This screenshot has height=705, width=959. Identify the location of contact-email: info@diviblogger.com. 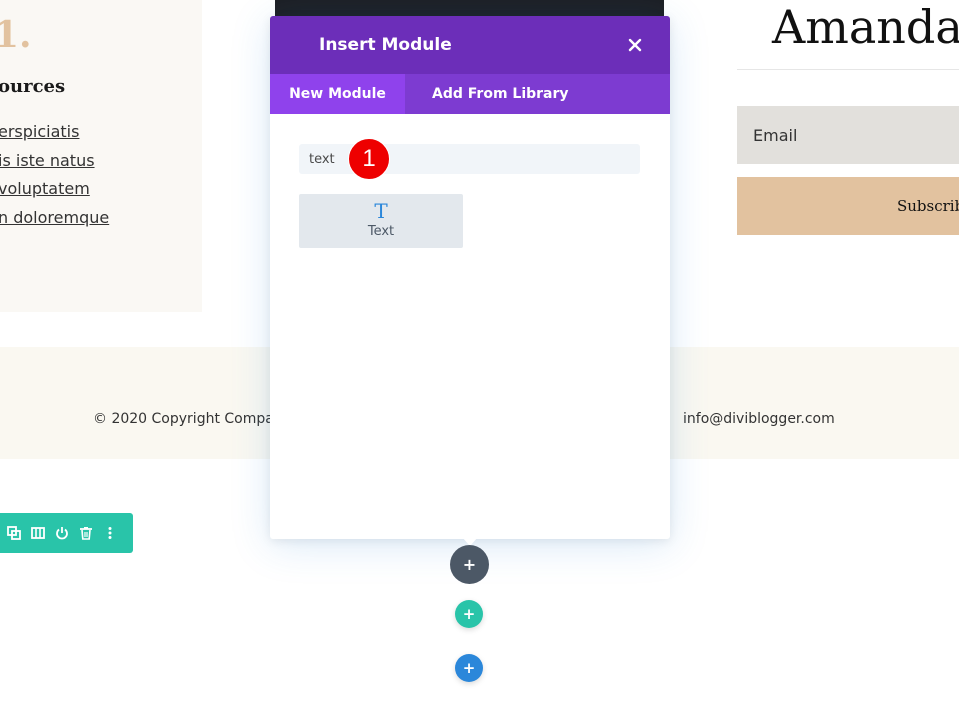
(759, 419).